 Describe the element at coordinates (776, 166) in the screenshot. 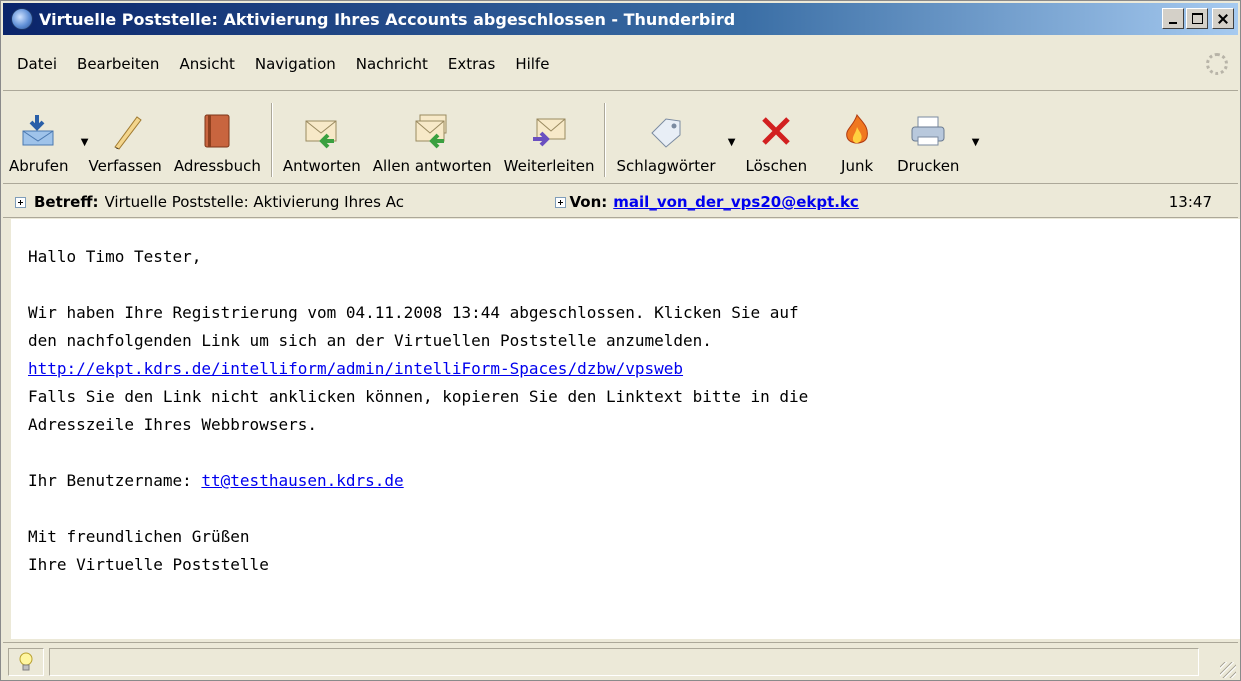

I see `delete-label: Löschen` at that location.